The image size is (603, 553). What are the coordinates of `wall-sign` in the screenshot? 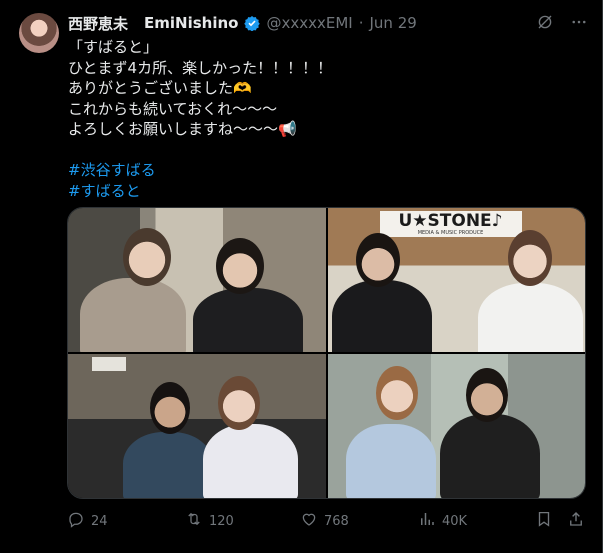 It's located at (109, 364).